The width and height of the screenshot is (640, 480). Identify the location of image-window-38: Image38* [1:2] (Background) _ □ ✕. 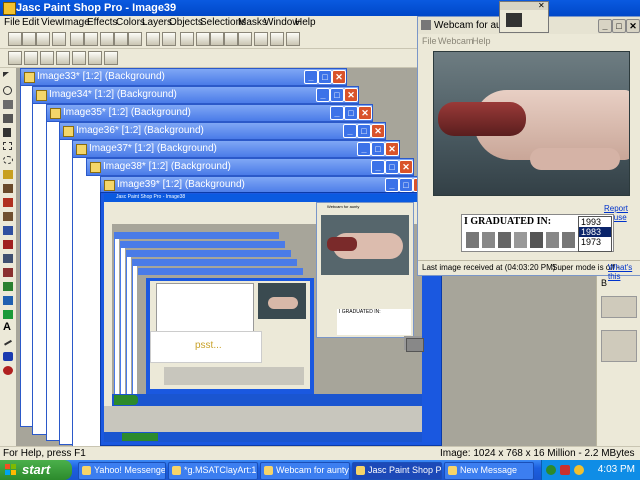
(250, 167).